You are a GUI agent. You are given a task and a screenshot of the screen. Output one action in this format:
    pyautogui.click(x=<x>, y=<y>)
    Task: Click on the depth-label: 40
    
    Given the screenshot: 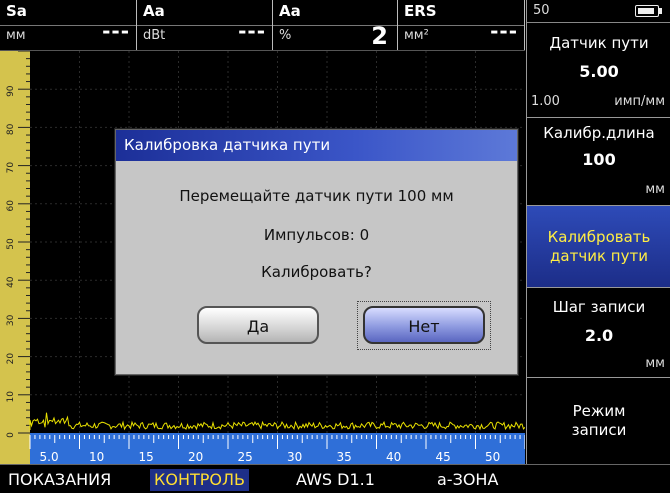 What is the action you would take?
    pyautogui.click(x=393, y=457)
    